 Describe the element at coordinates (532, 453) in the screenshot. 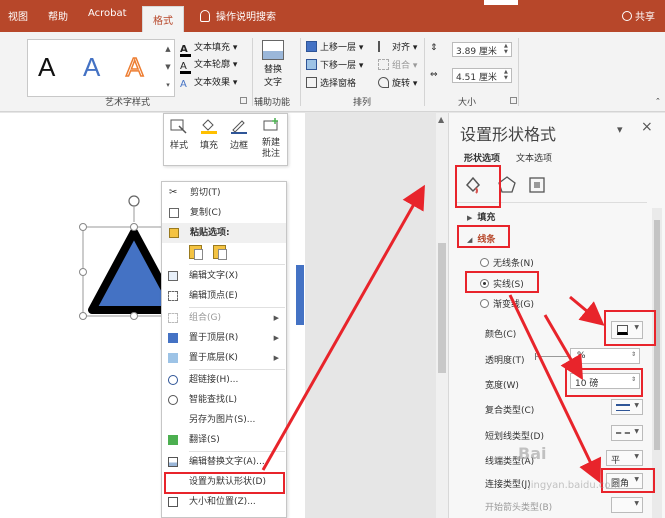

I see `watermark-text: Bai` at that location.